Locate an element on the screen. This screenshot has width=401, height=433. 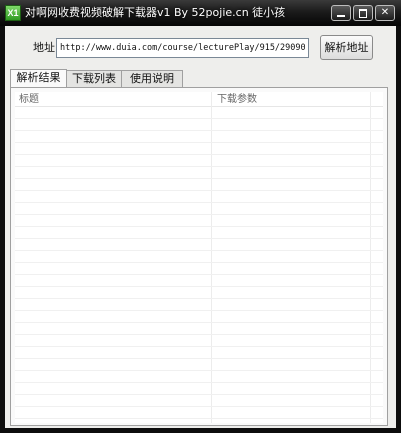
tab-instructions: 使用说明 is located at coordinates (152, 78).